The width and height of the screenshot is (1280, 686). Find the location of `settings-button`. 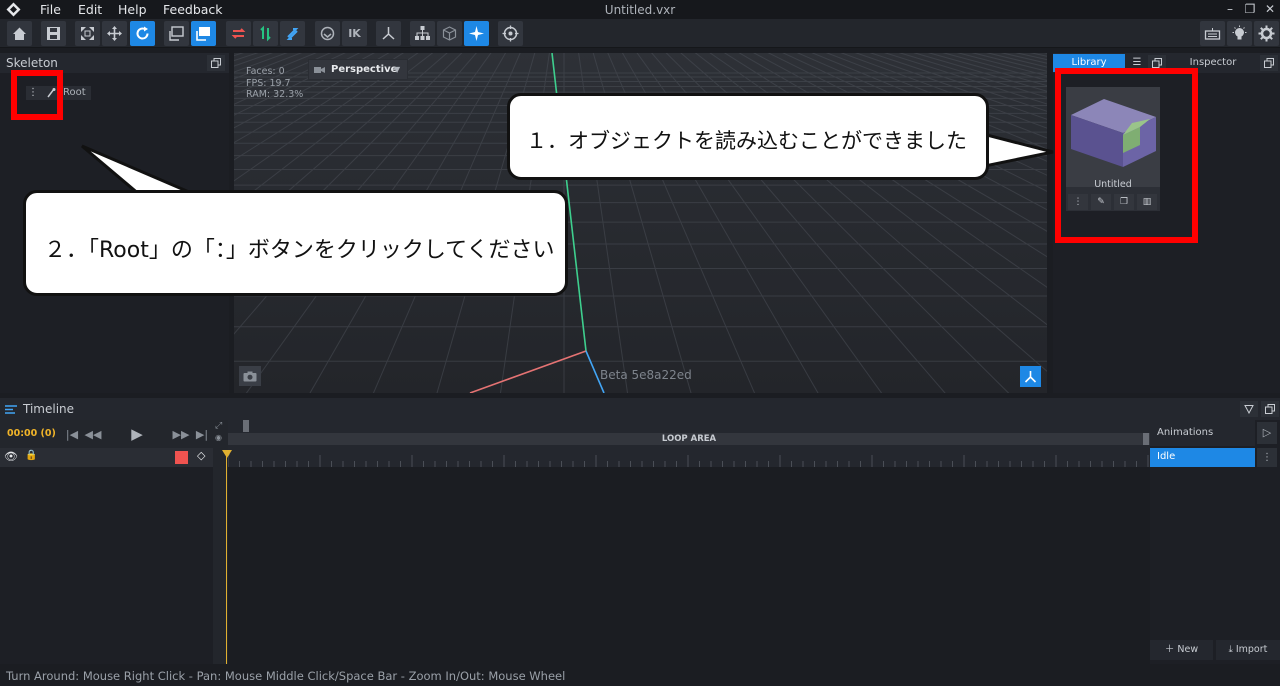

settings-button is located at coordinates (1266, 33).